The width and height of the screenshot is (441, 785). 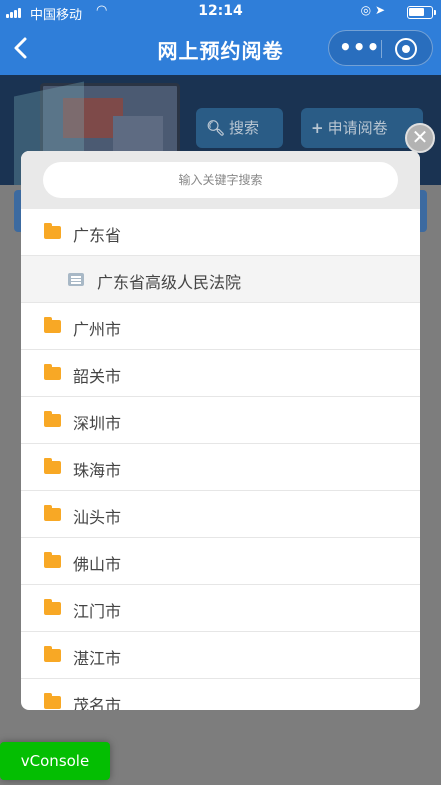 I want to click on list-item-label: 深圳市, so click(x=97, y=423).